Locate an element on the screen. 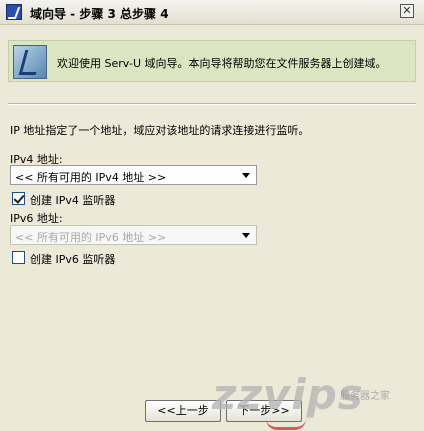 The height and width of the screenshot is (431, 424). ipv6-address-label: IPv6 地址: is located at coordinates (36, 218).